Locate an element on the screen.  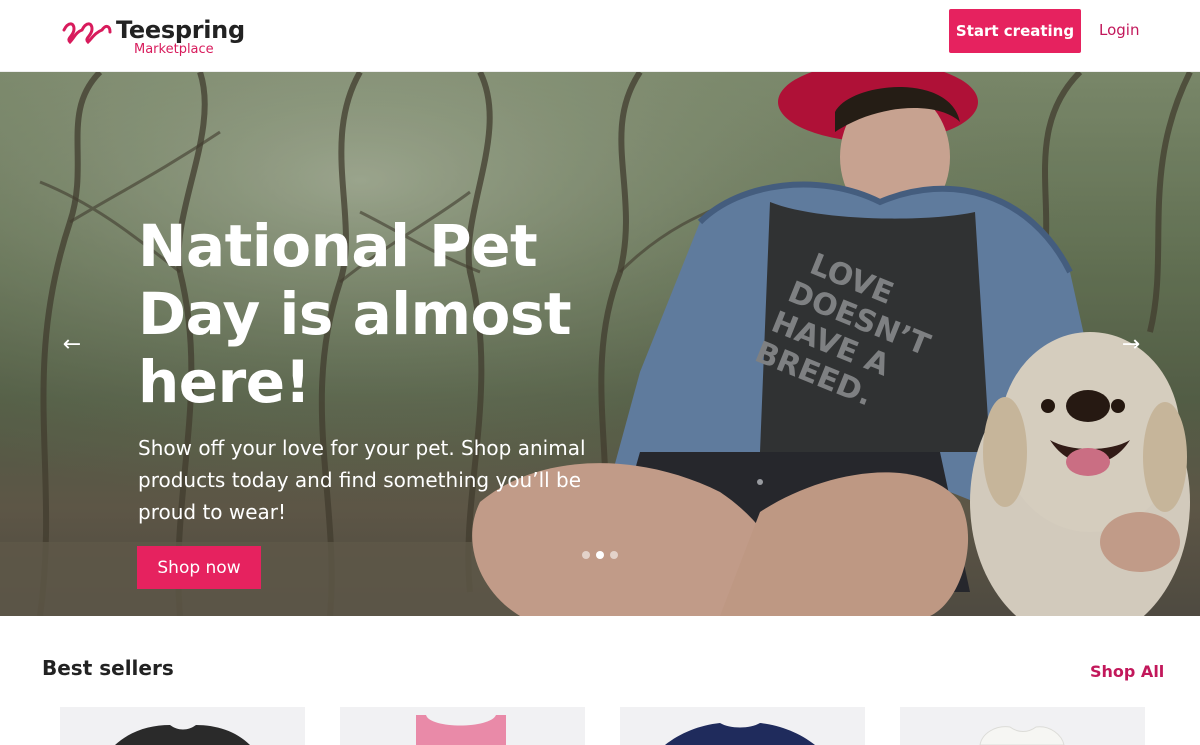
teespring-logo-icon is located at coordinates (87, 33).